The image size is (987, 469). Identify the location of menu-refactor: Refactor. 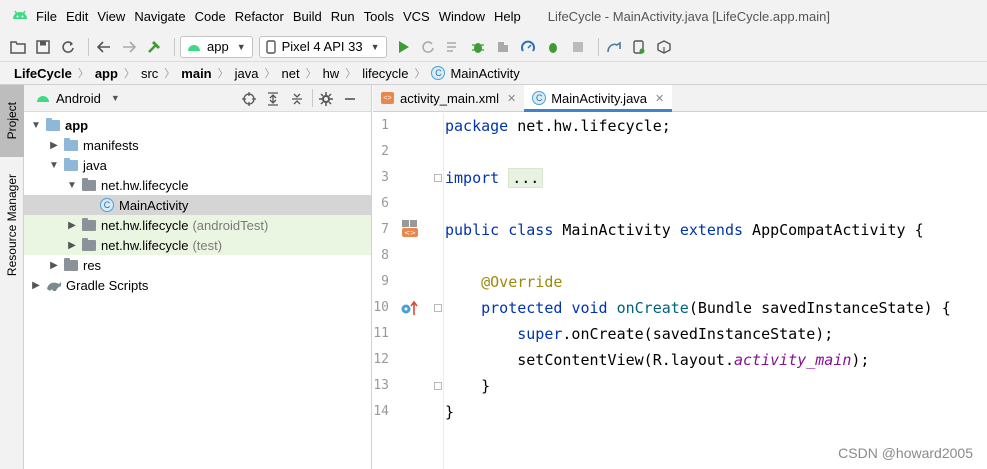
(259, 16).